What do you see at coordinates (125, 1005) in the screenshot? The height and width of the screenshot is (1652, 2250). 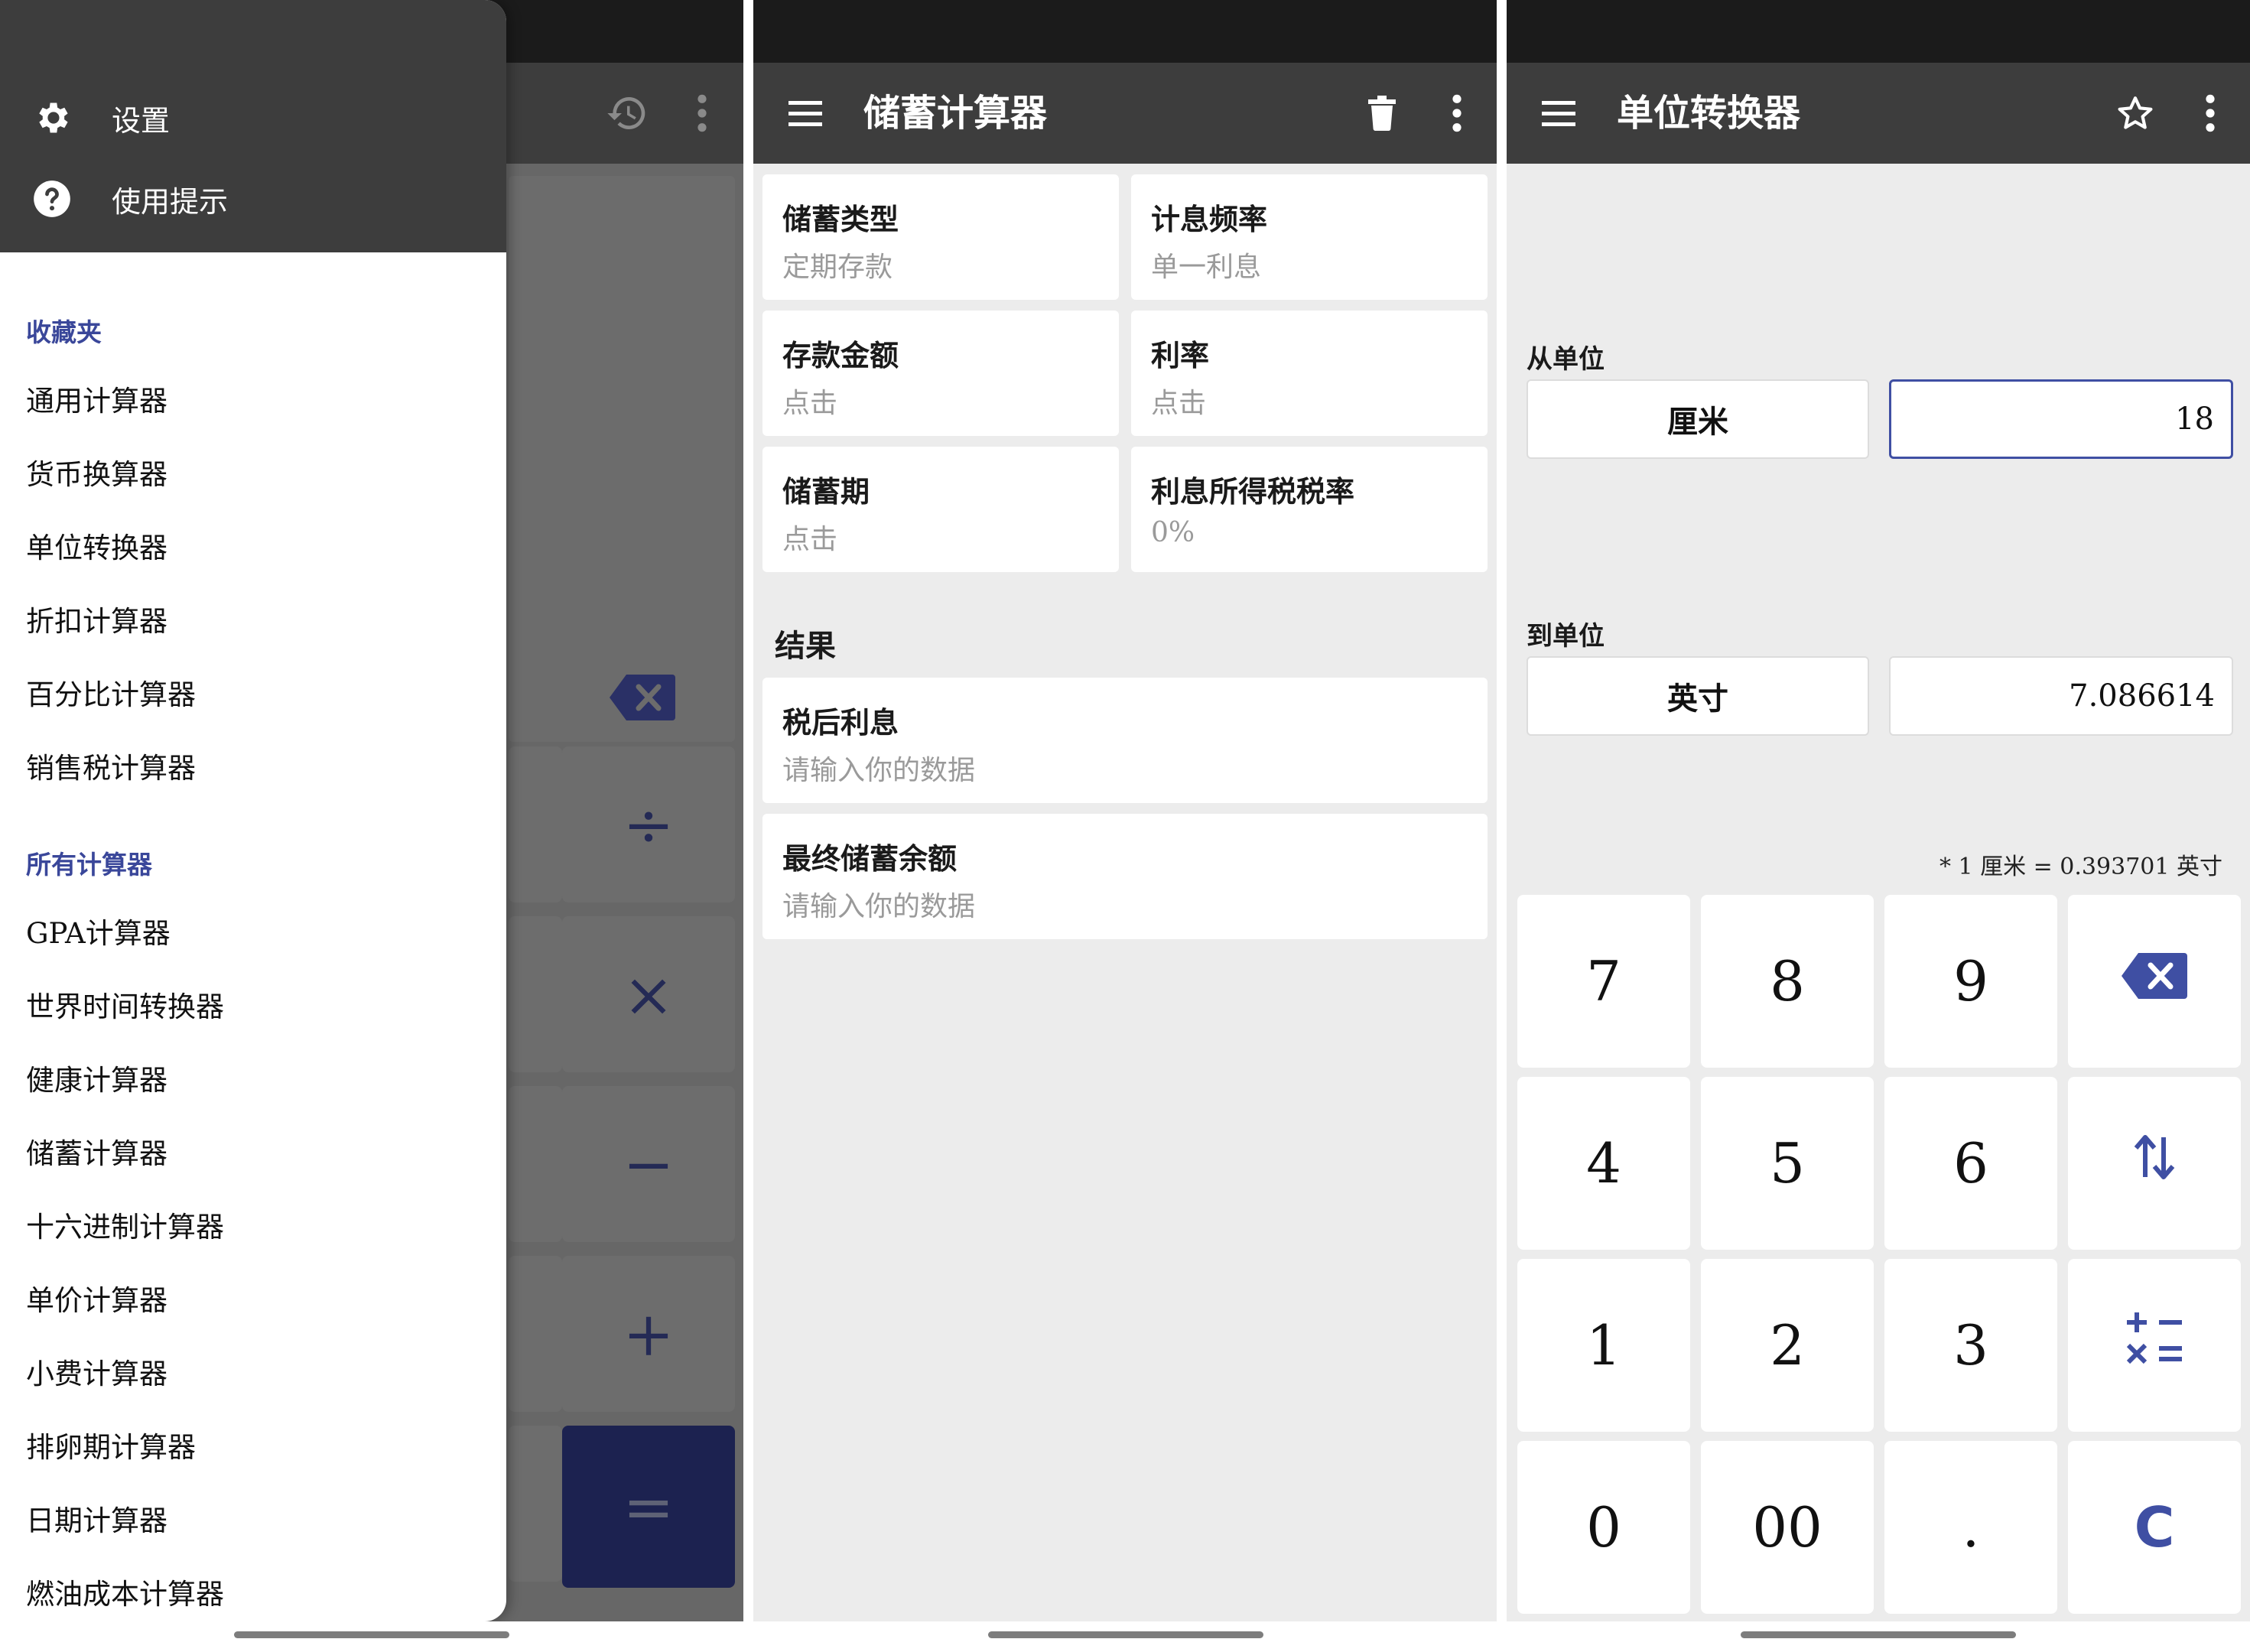 I see `drawer-item-world-time-converter: 世界时间转换器` at bounding box center [125, 1005].